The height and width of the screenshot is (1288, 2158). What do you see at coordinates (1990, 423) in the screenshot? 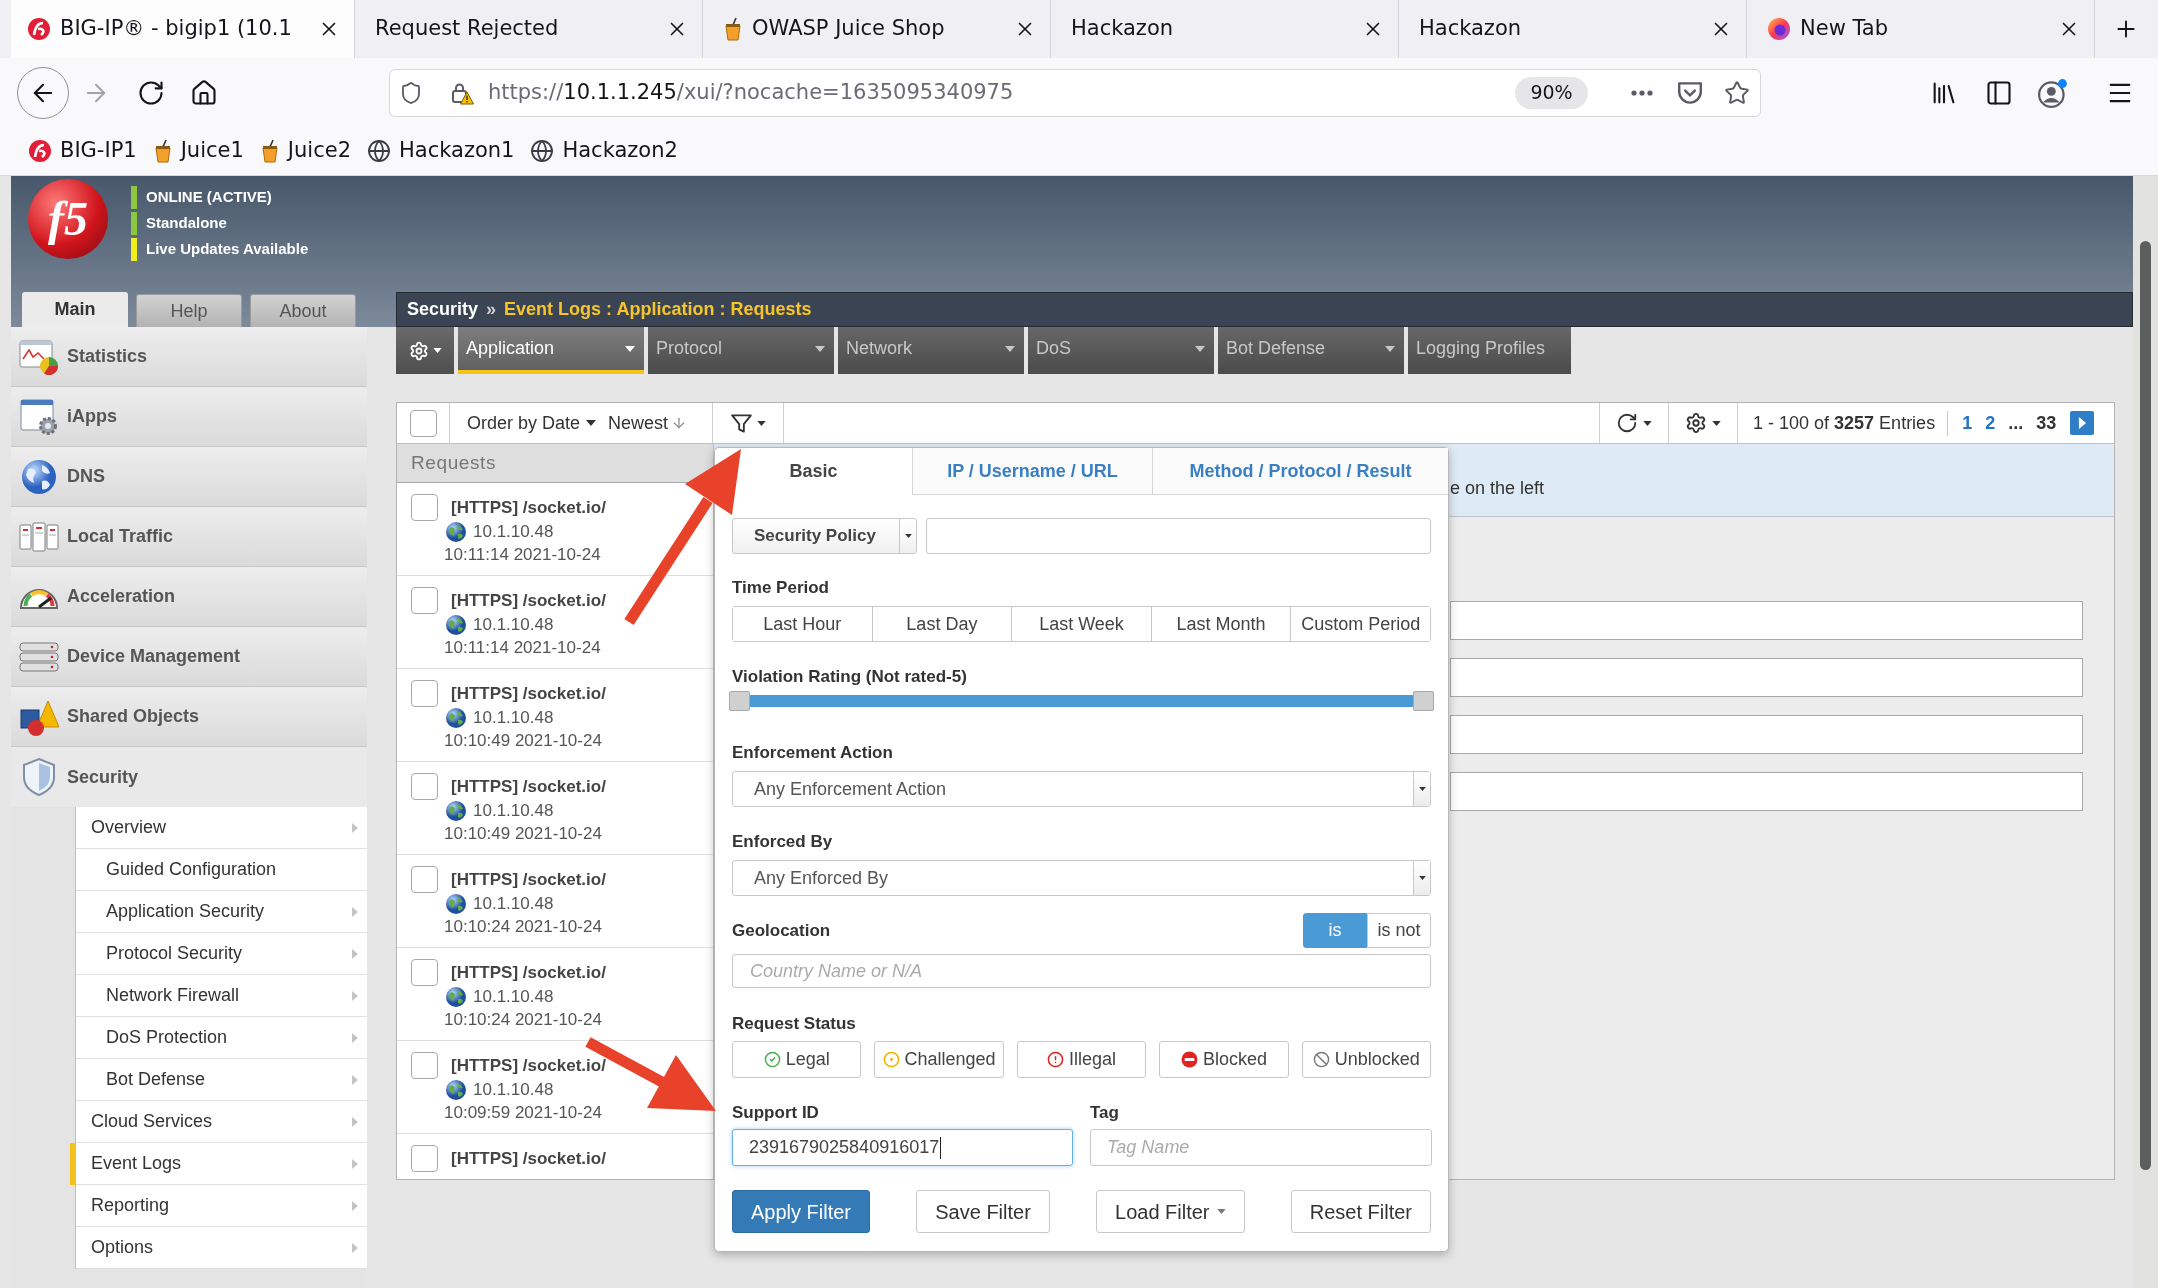
I see `page-link: 2` at bounding box center [1990, 423].